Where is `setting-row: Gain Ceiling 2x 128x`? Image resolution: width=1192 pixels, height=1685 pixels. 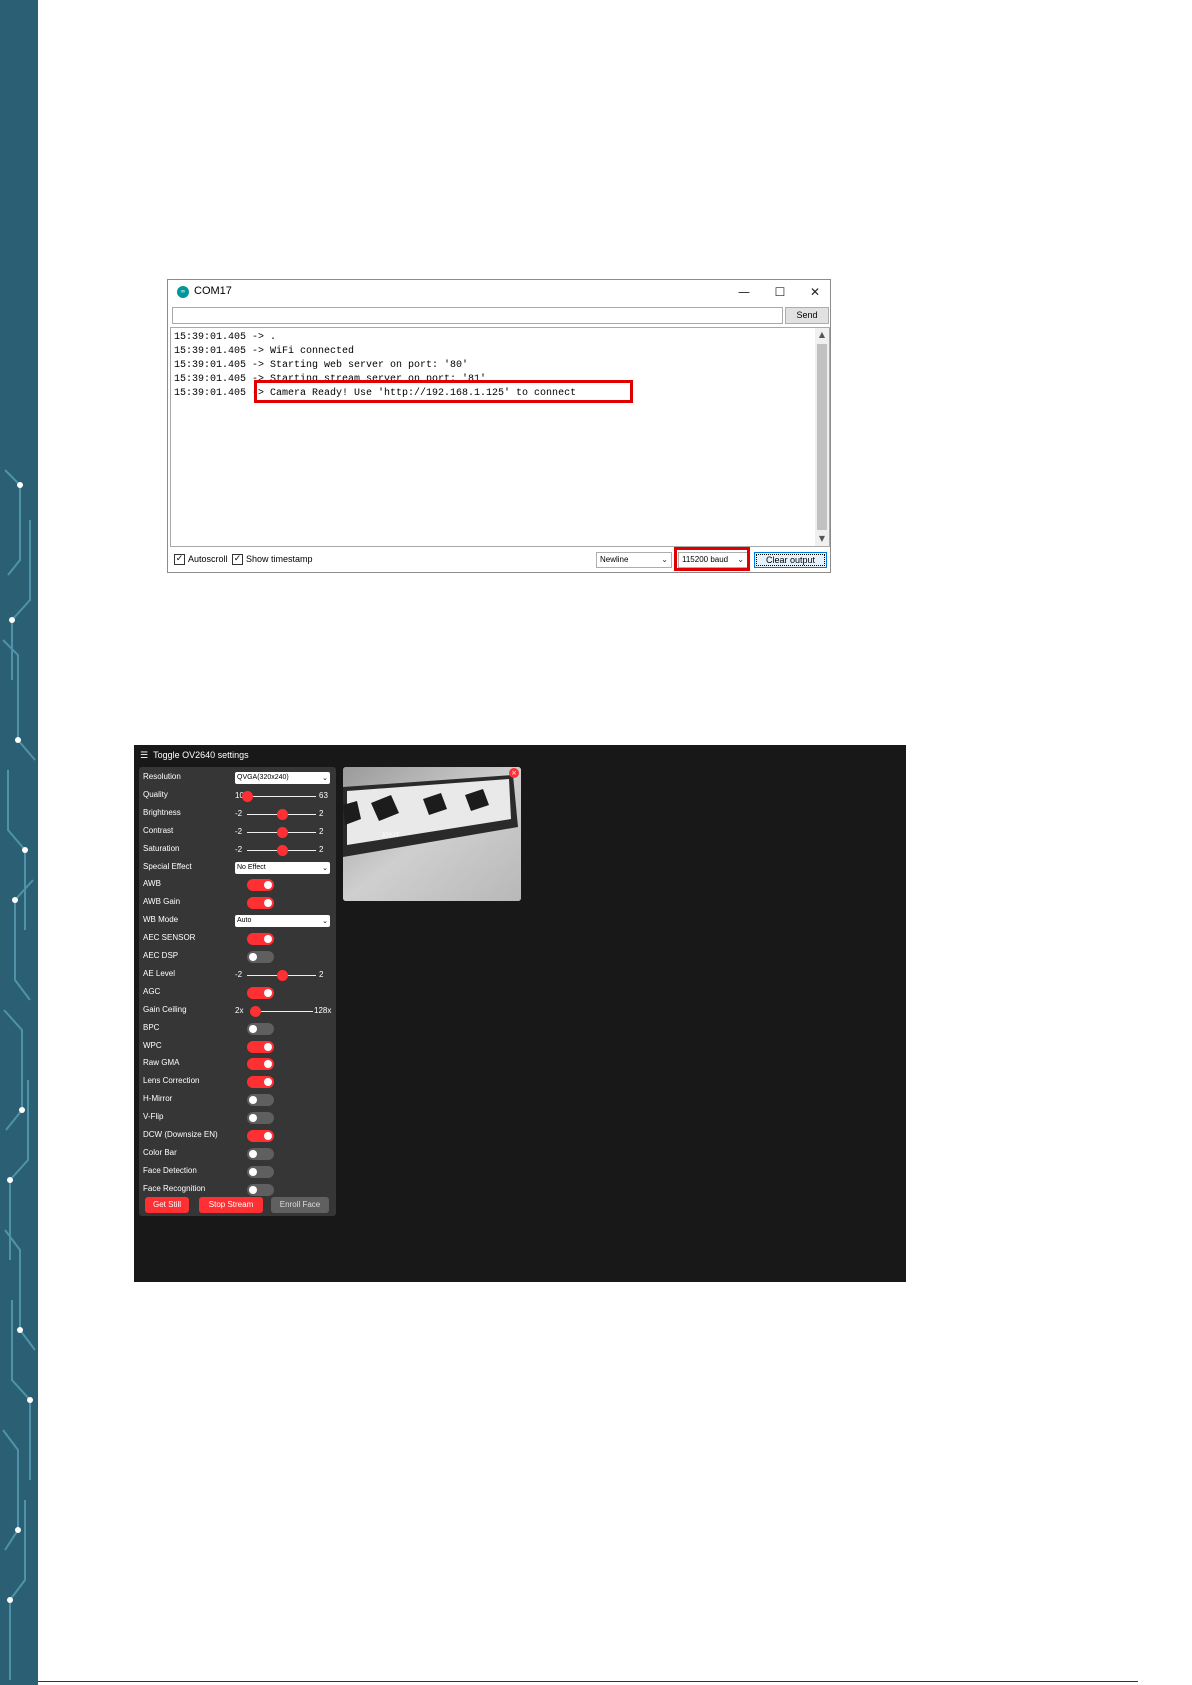 setting-row: Gain Ceiling 2x 128x is located at coordinates (237, 1011).